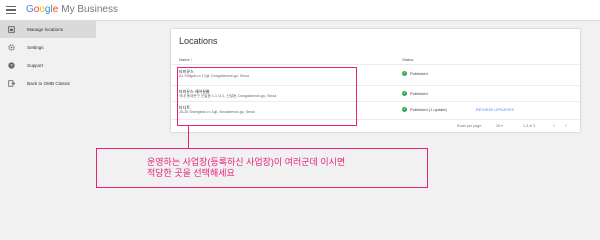  What do you see at coordinates (11, 65) in the screenshot?
I see `help-icon: ?` at bounding box center [11, 65].